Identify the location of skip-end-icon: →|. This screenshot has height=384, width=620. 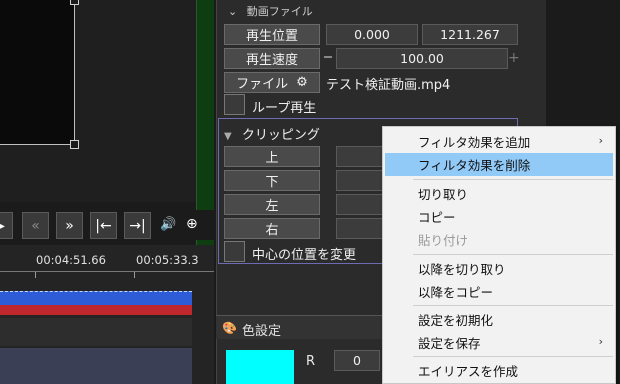
(137, 225).